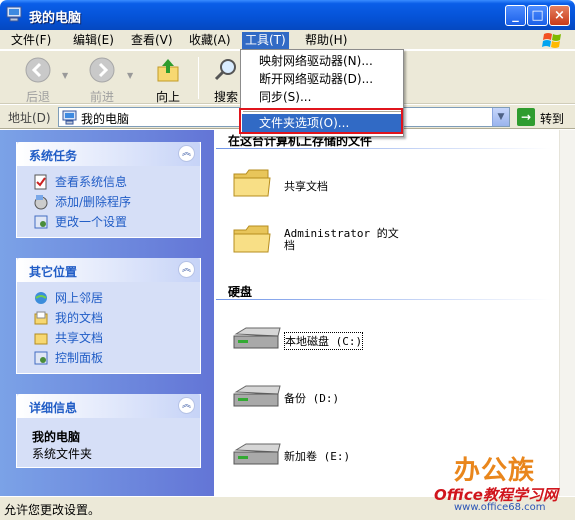  I want to click on details-name: 我的电脑, so click(56, 437).